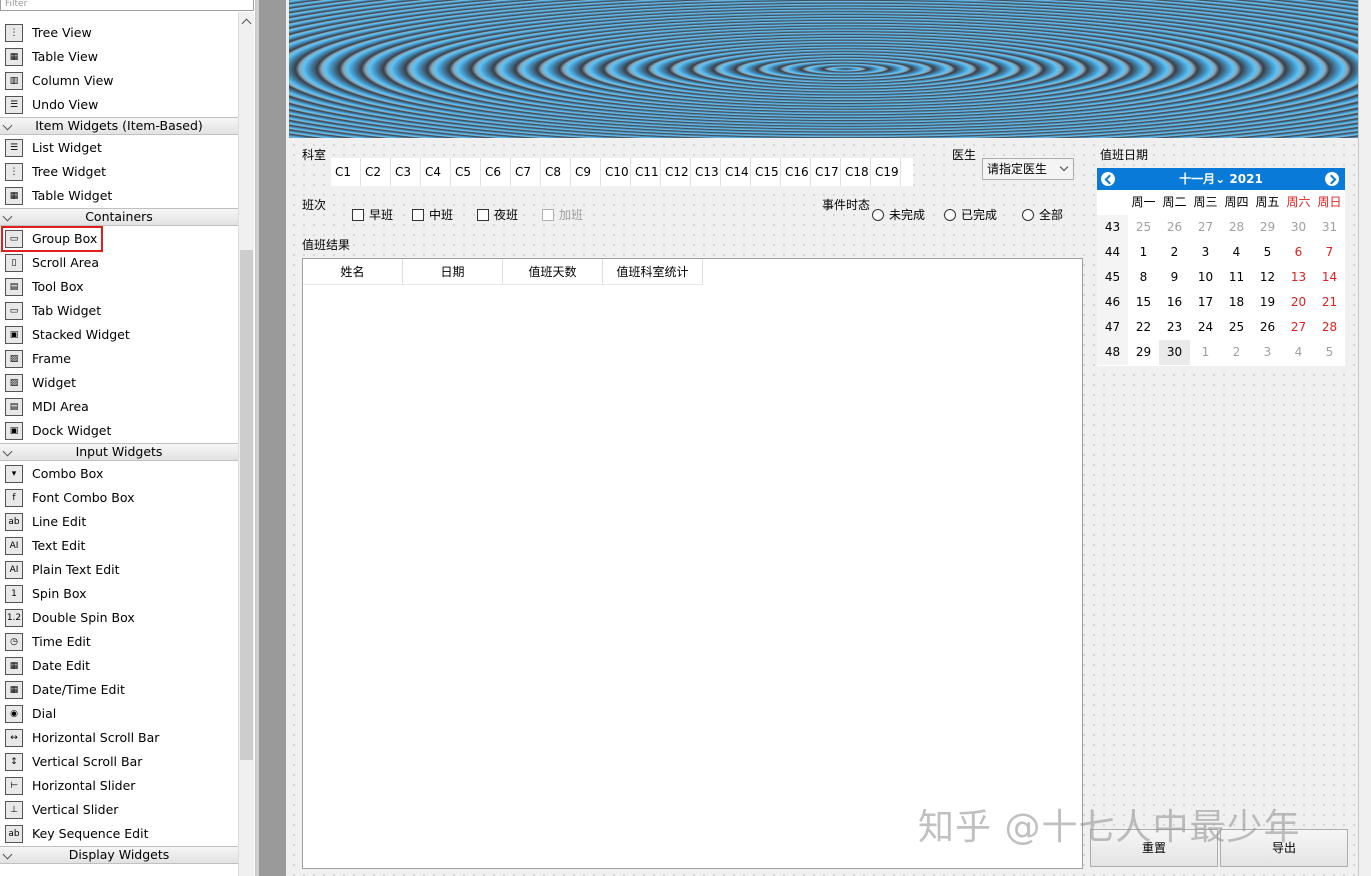 This screenshot has width=1371, height=876. I want to click on table-header-col-4: 值班科室统计, so click(653, 272).